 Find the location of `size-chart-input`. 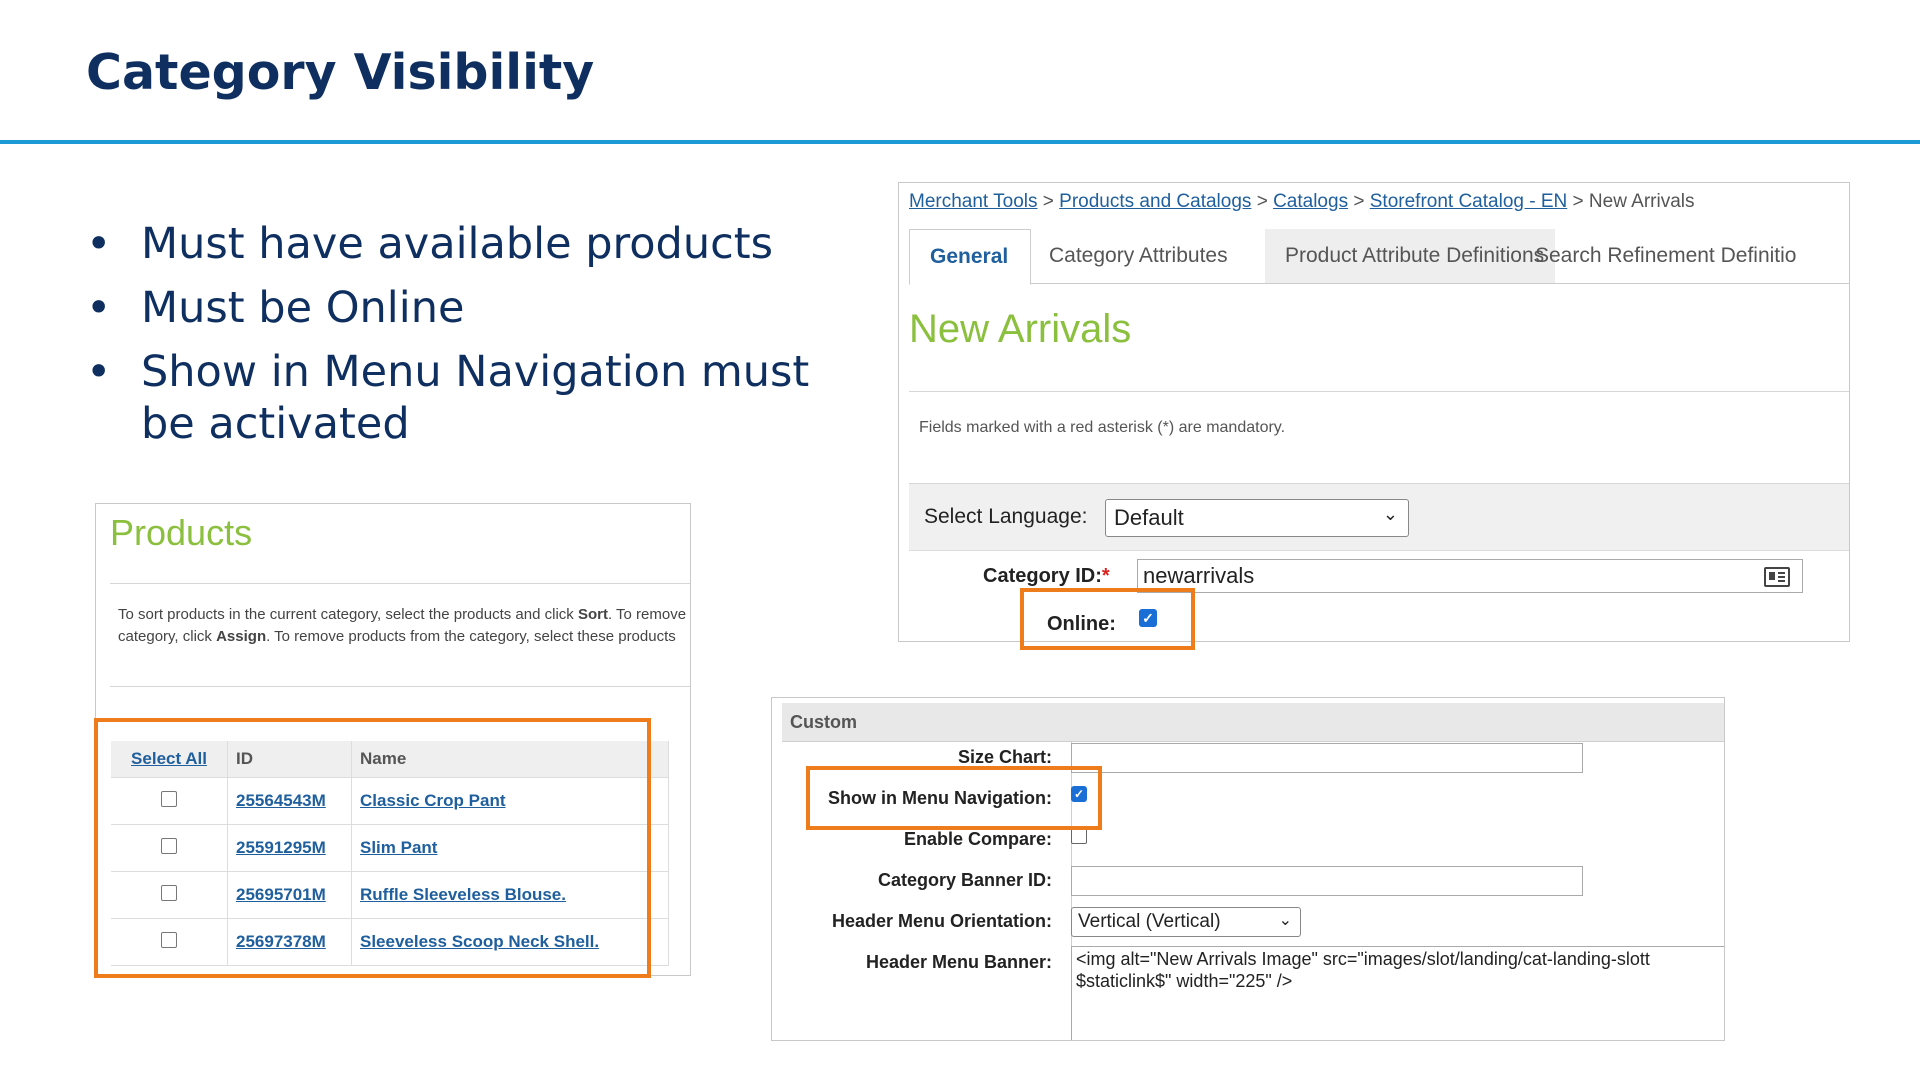

size-chart-input is located at coordinates (1327, 758).